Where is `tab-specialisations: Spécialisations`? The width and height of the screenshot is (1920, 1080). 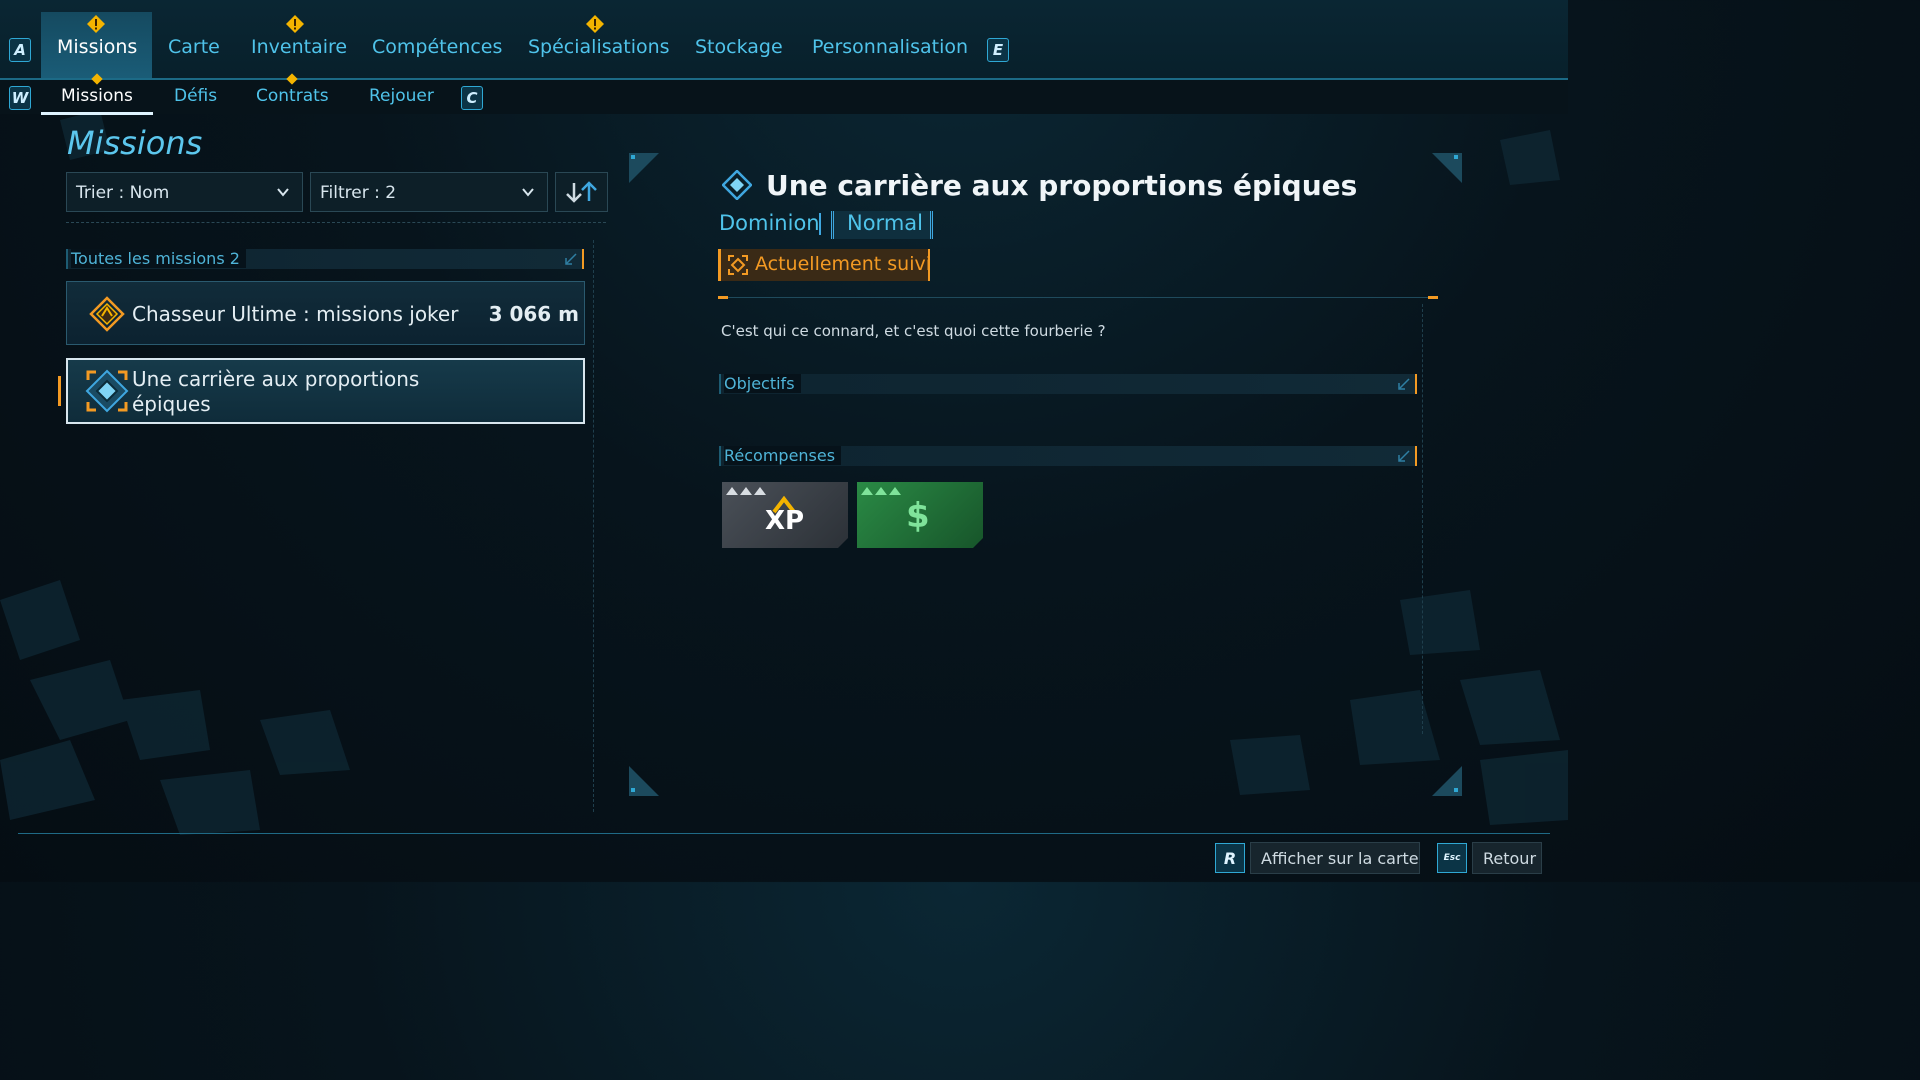 tab-specialisations: Spécialisations is located at coordinates (599, 49).